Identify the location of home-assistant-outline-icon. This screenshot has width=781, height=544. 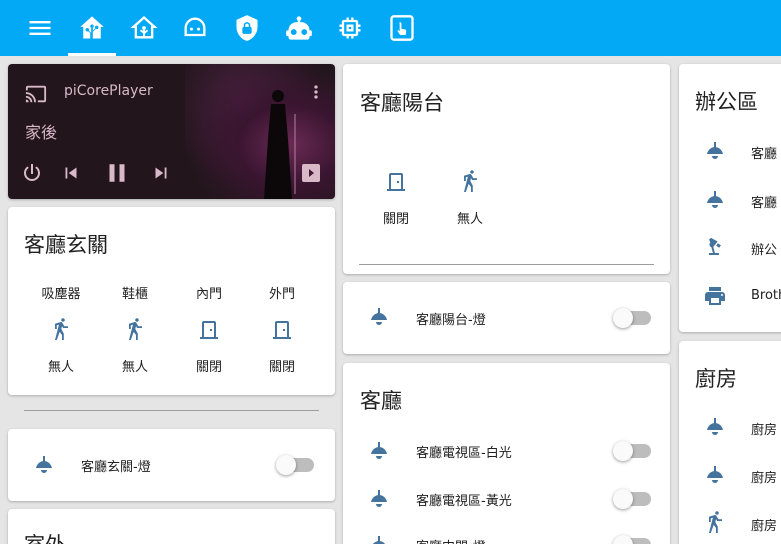
(144, 28).